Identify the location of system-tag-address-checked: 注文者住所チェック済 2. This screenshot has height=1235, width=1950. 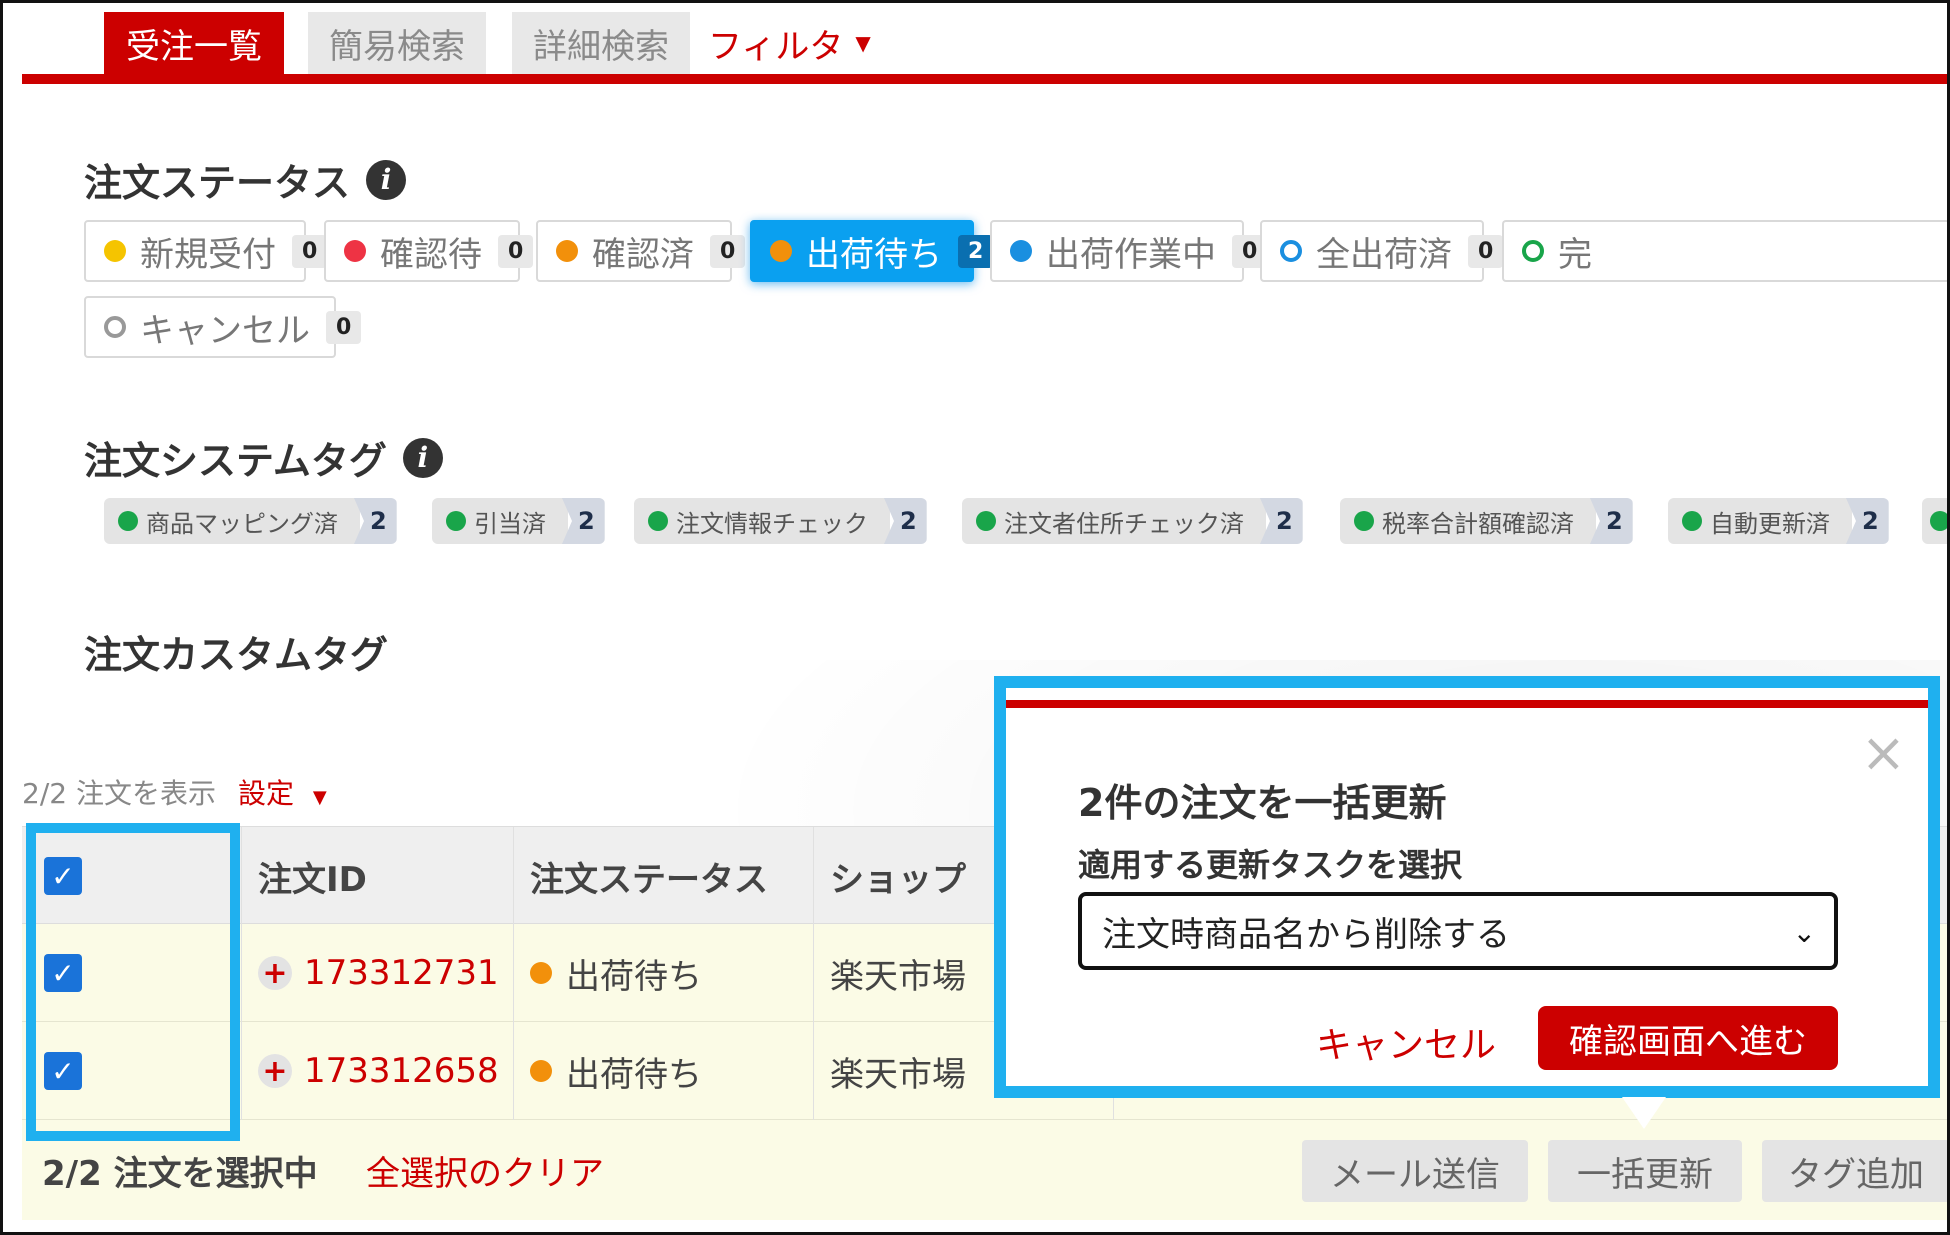
(1132, 521).